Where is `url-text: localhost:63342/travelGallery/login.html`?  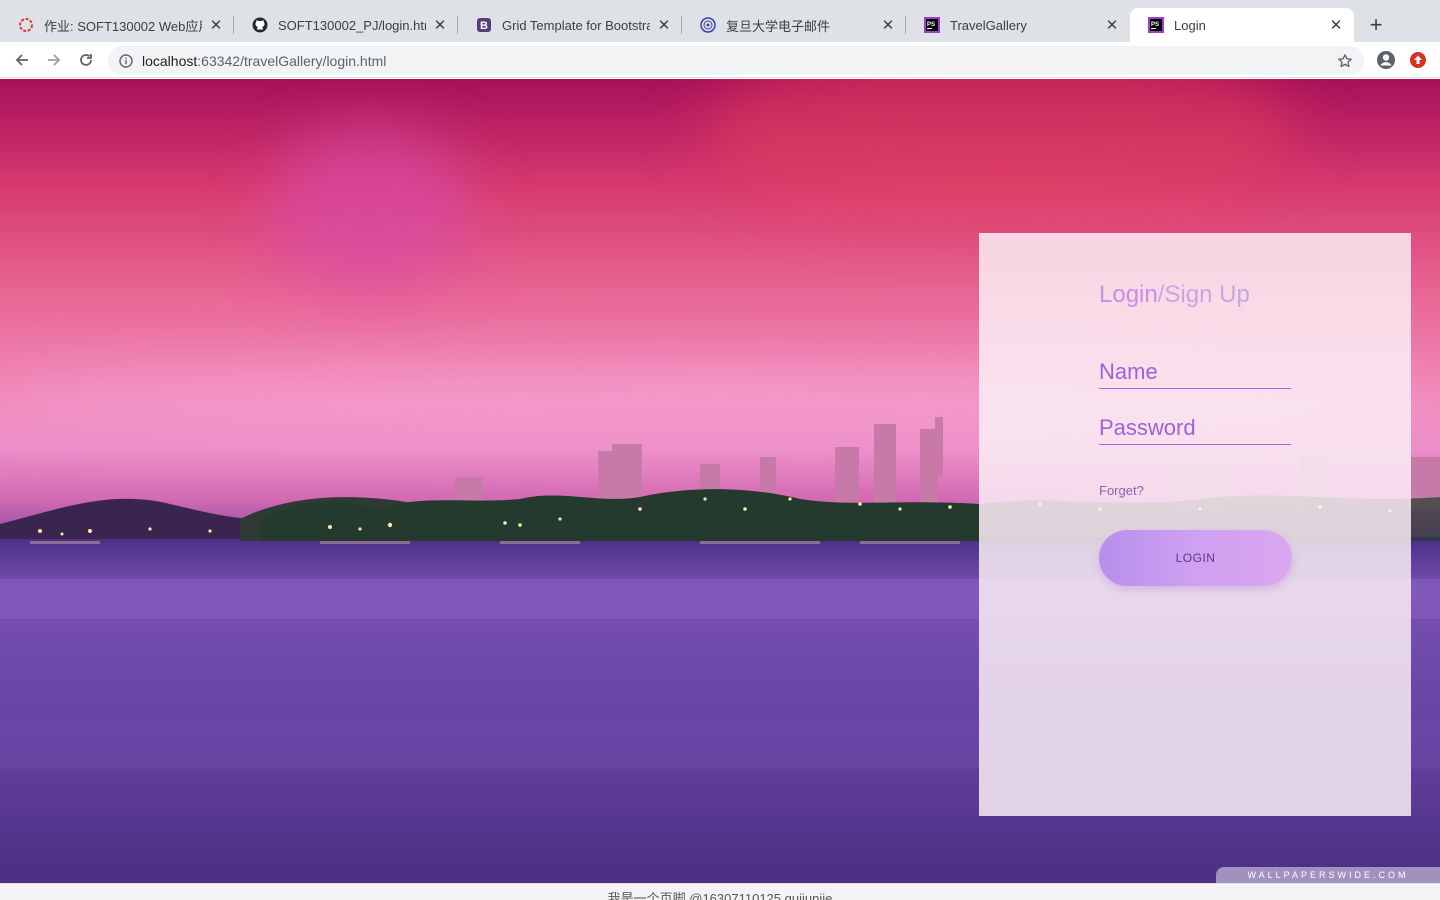
url-text: localhost:63342/travelGallery/login.html is located at coordinates (264, 61).